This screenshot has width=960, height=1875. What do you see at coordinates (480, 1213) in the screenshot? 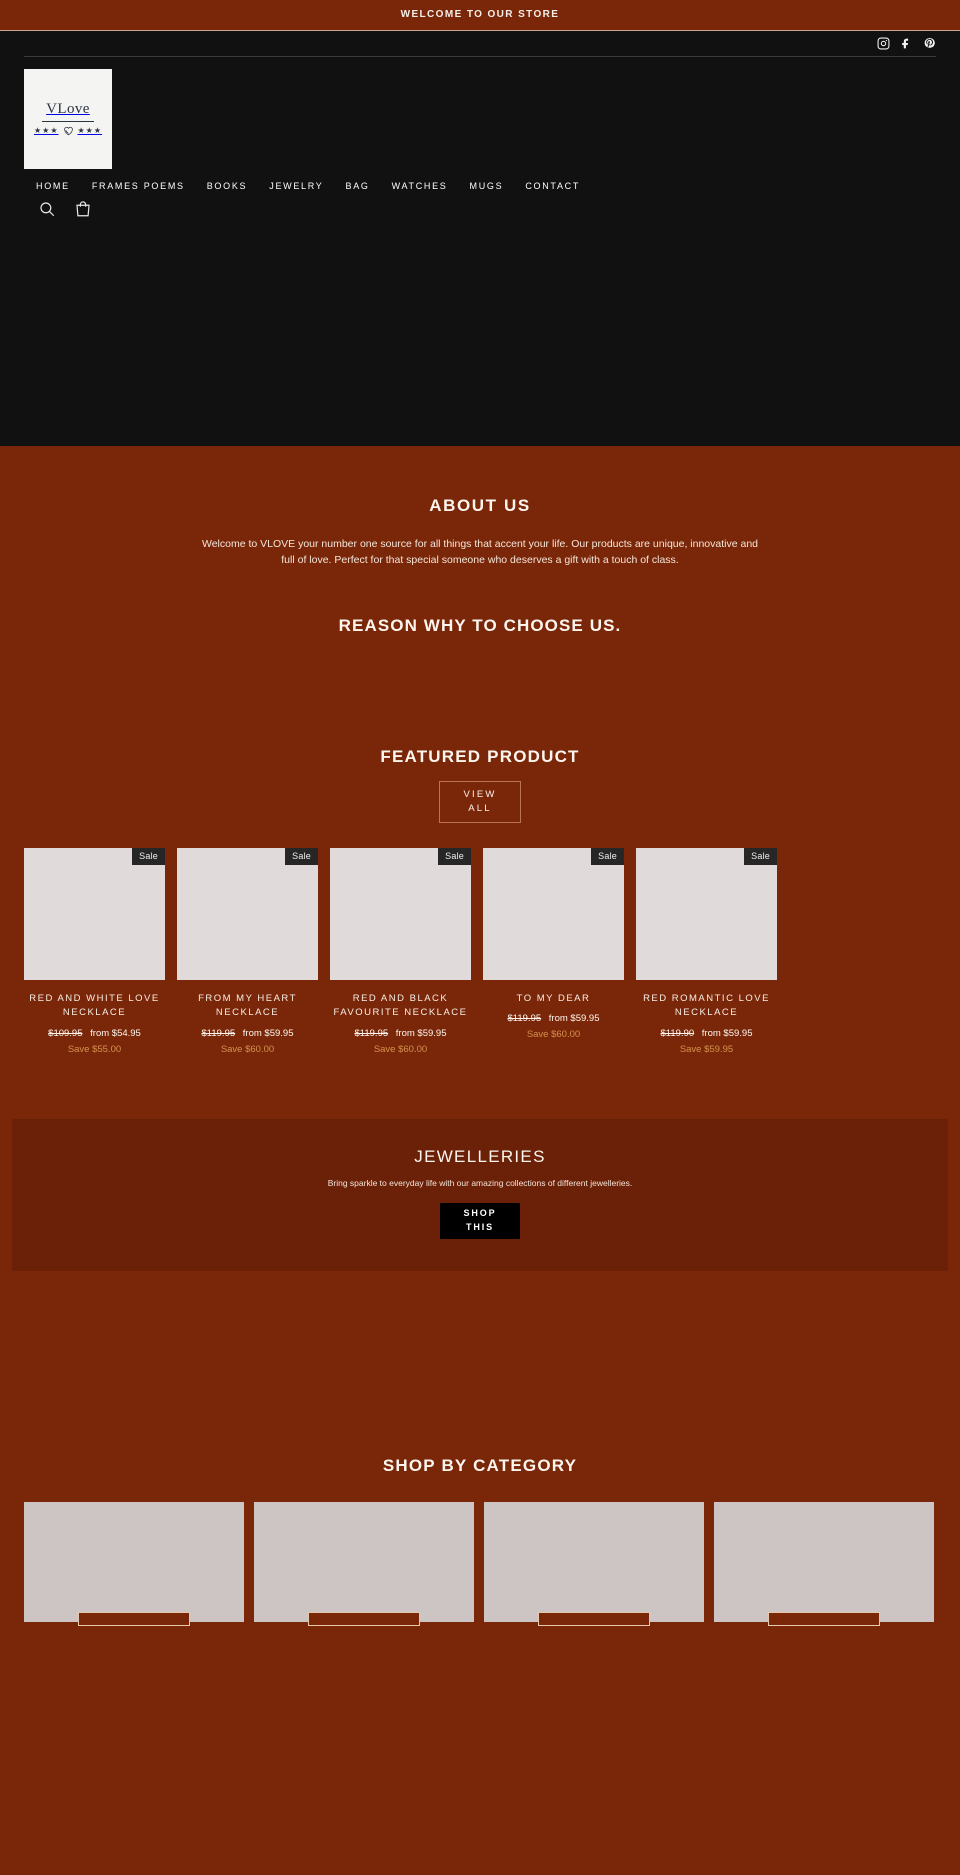
I see `shop-this-line1: SHOP` at bounding box center [480, 1213].